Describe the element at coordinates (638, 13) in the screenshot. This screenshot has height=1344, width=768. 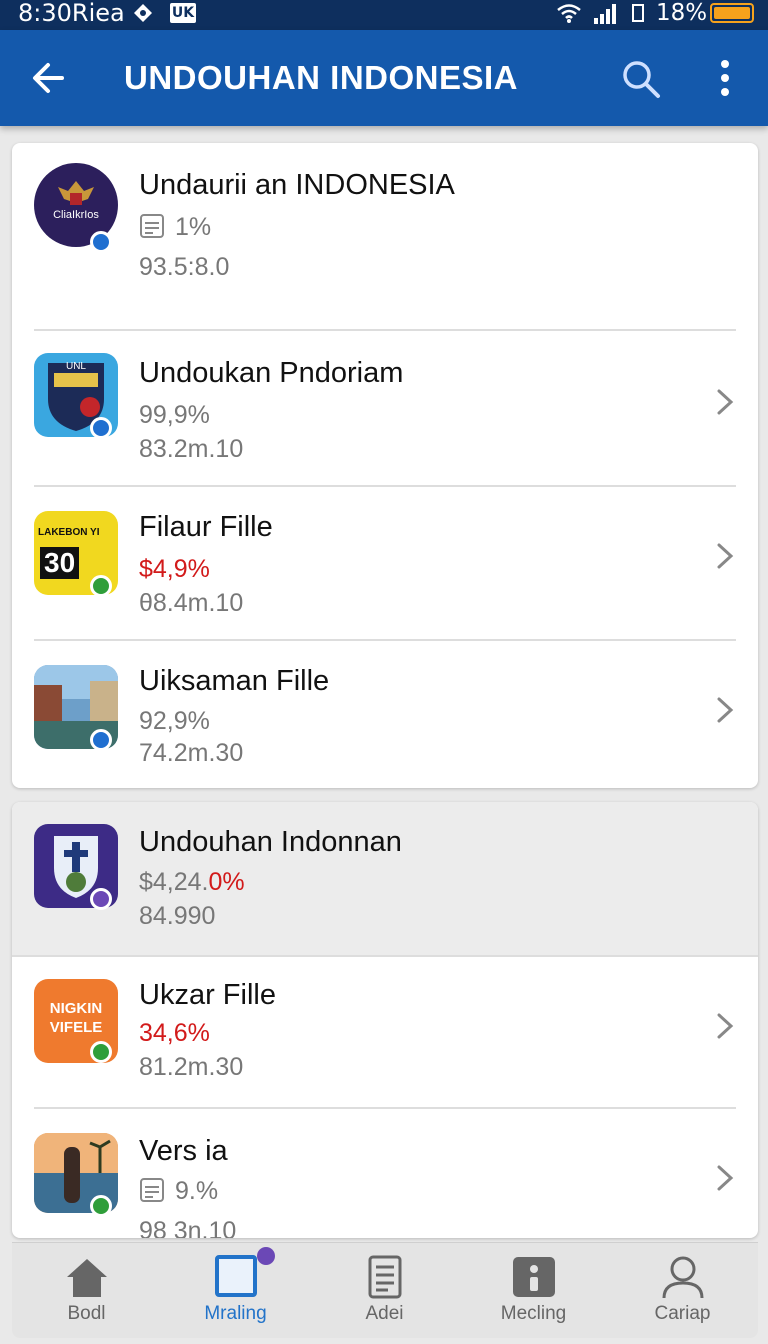
I see `sim-icon` at that location.